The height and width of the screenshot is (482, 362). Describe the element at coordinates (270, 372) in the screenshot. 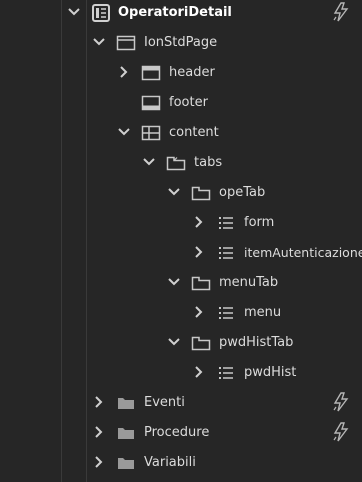

I see `tree-label-pwd-hist: pwdHist` at that location.